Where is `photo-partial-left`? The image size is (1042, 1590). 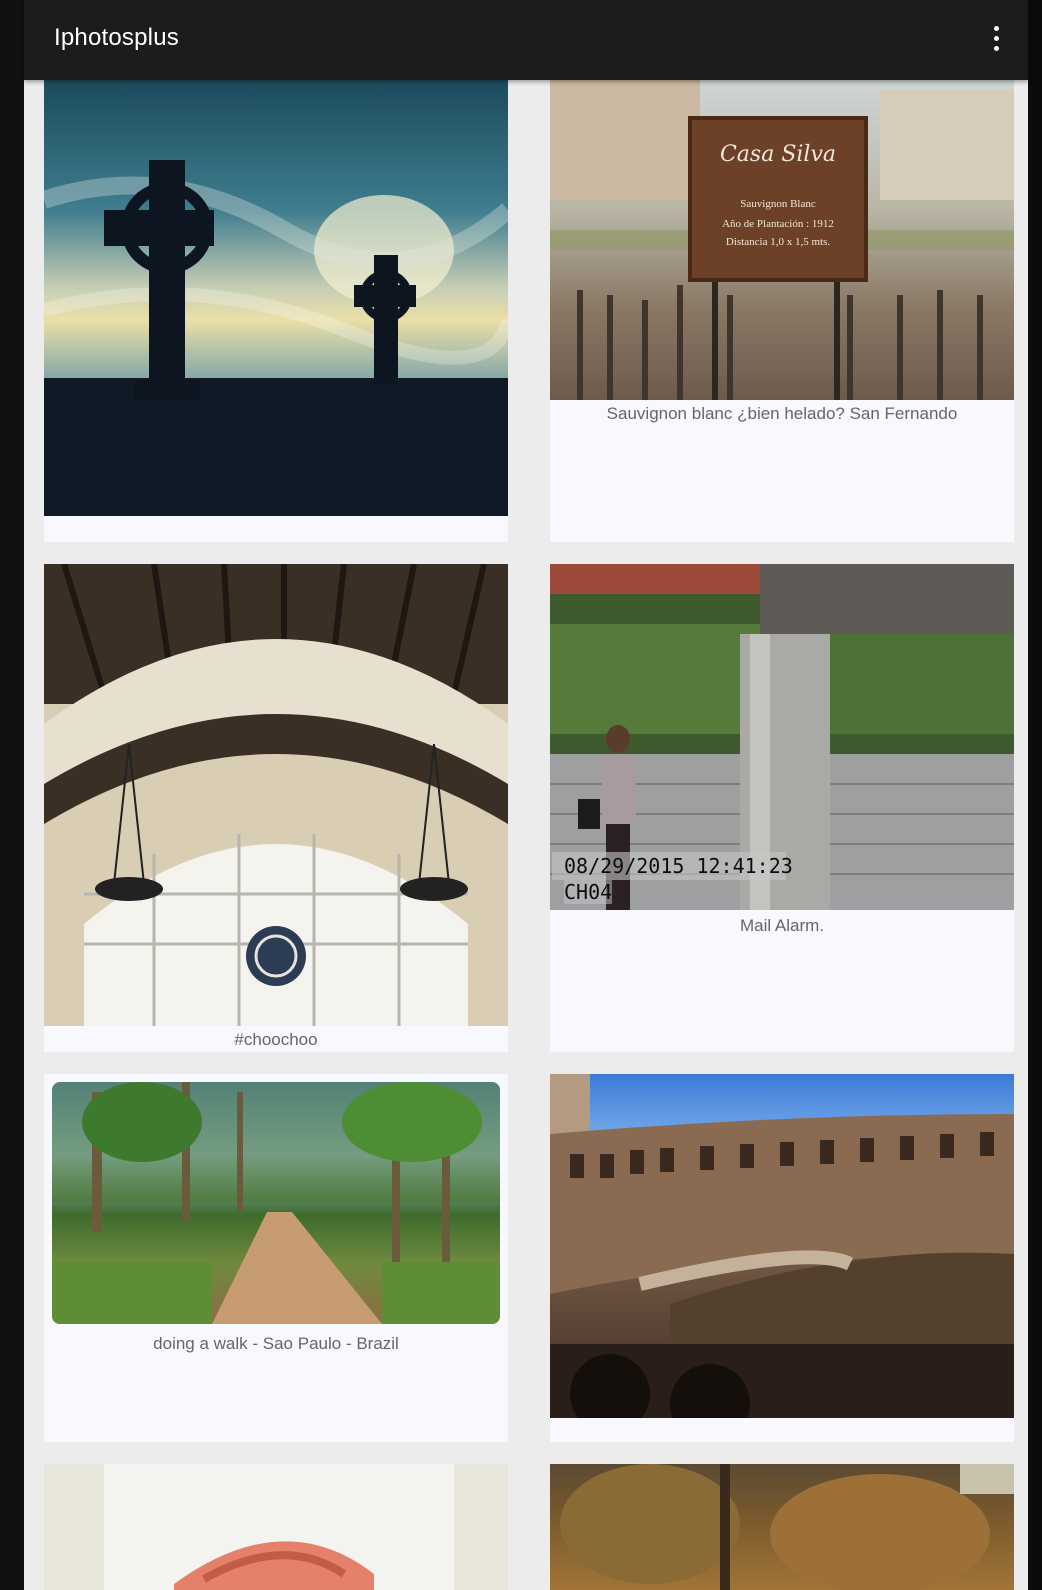 photo-partial-left is located at coordinates (276, 1527).